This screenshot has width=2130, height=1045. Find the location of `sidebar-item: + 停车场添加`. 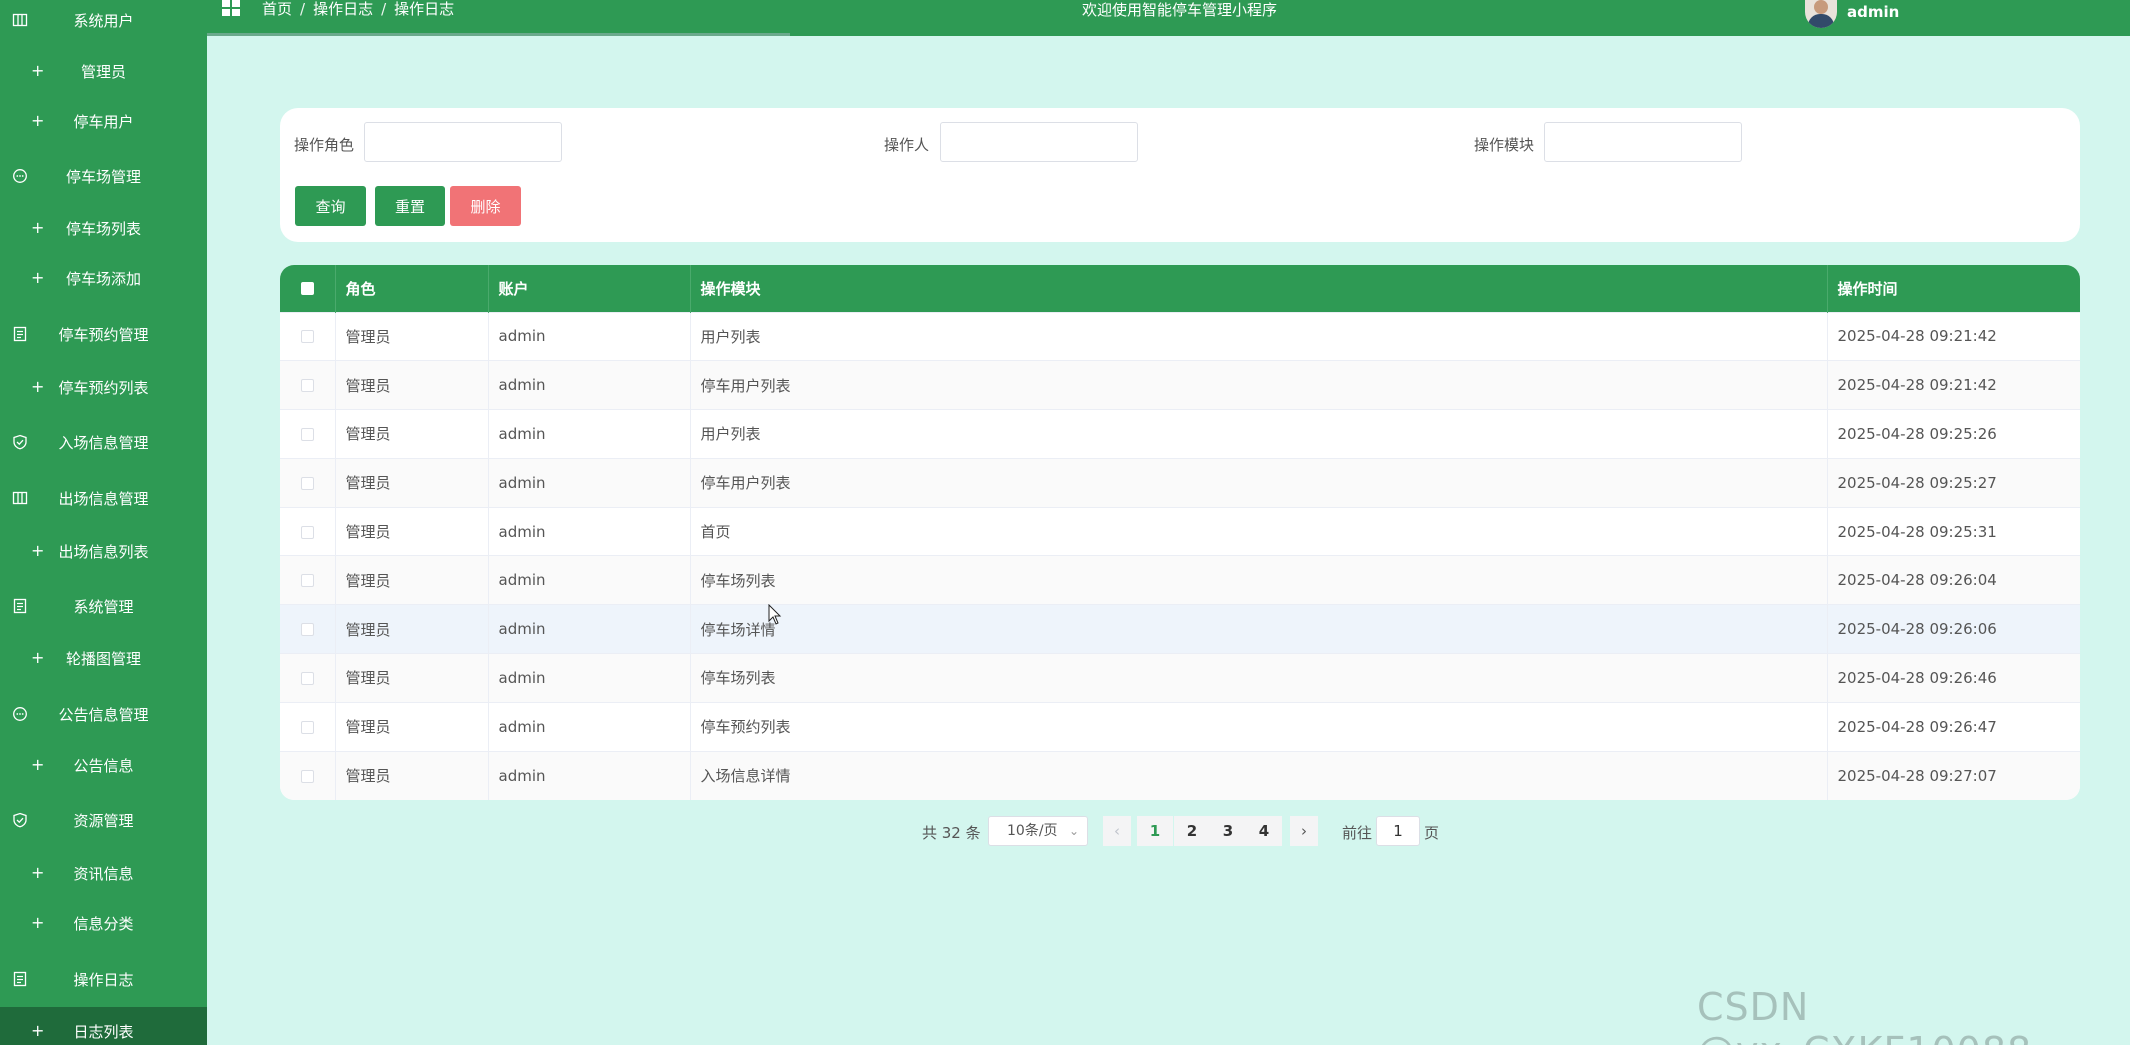

sidebar-item: + 停车场添加 is located at coordinates (103, 278).